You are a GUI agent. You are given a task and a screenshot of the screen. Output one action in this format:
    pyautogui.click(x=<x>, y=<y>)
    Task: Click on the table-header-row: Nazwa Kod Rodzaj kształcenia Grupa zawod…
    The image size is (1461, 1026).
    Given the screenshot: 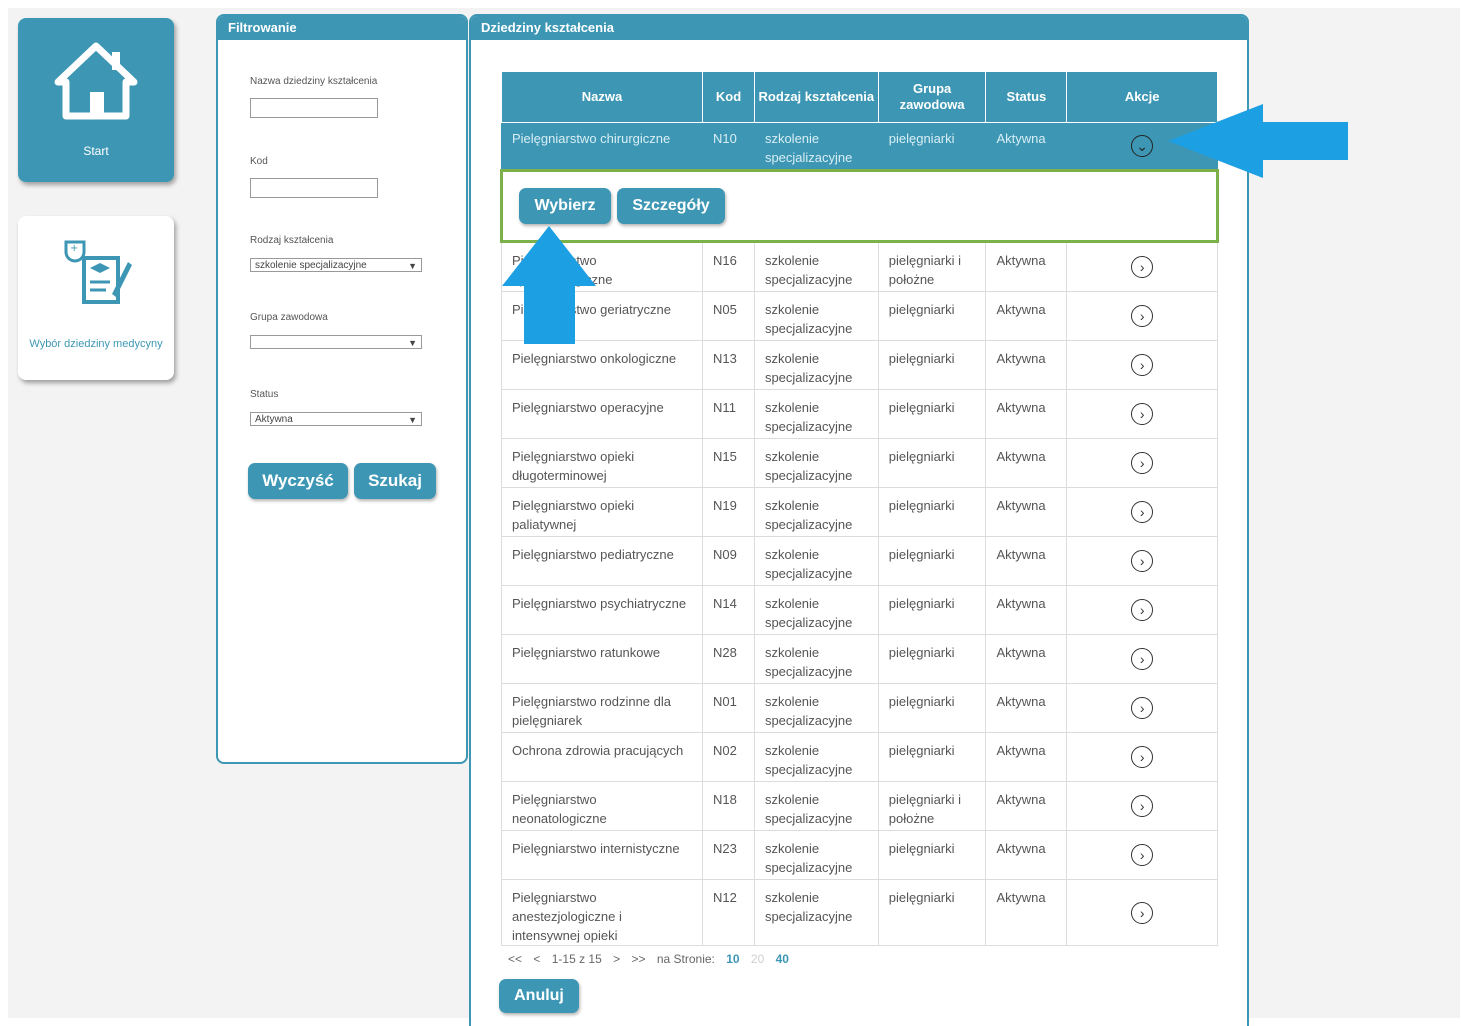 What is the action you would take?
    pyautogui.click(x=859, y=97)
    